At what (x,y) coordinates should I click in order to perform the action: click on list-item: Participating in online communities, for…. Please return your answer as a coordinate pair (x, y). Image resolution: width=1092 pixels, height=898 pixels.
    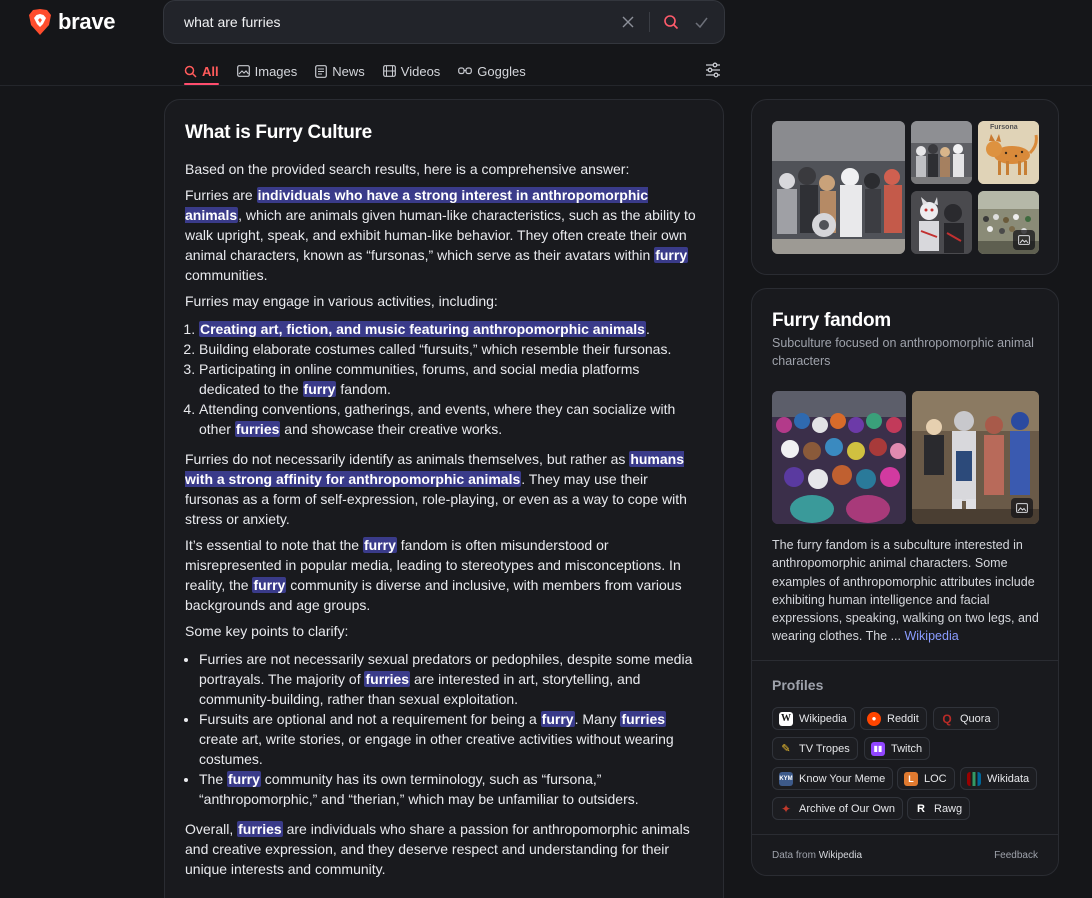
    Looking at the image, I should click on (451, 379).